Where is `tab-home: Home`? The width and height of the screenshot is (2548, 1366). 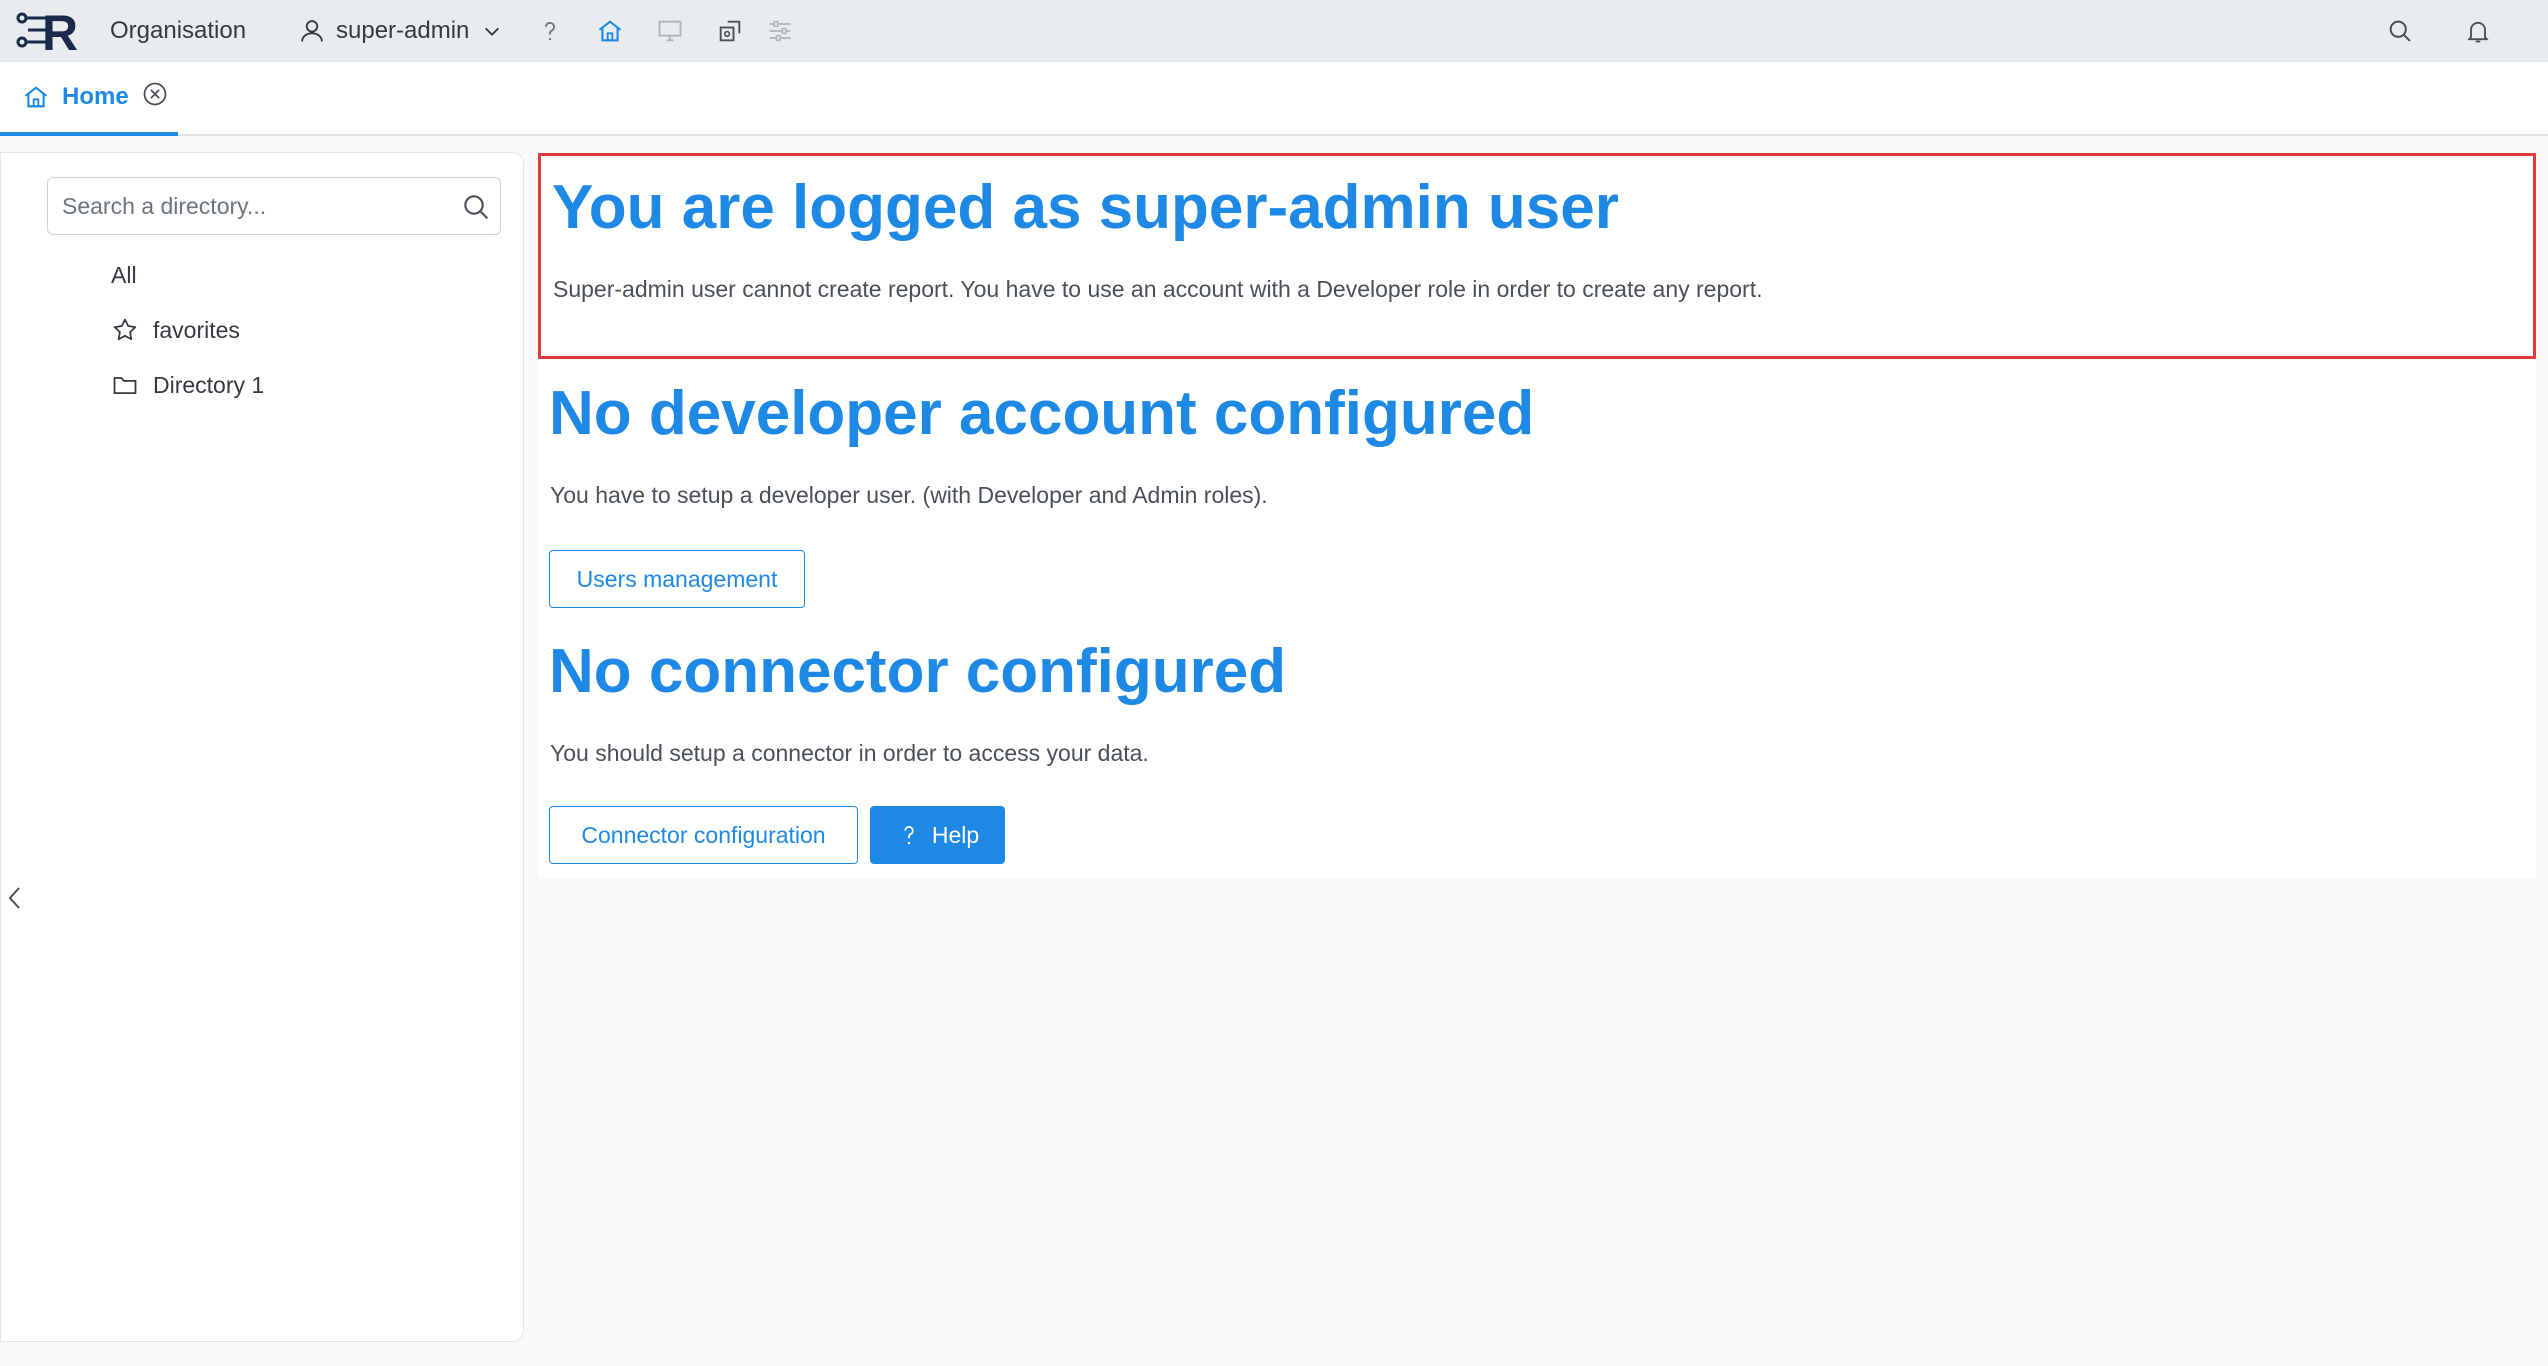
tab-home: Home is located at coordinates (89, 99).